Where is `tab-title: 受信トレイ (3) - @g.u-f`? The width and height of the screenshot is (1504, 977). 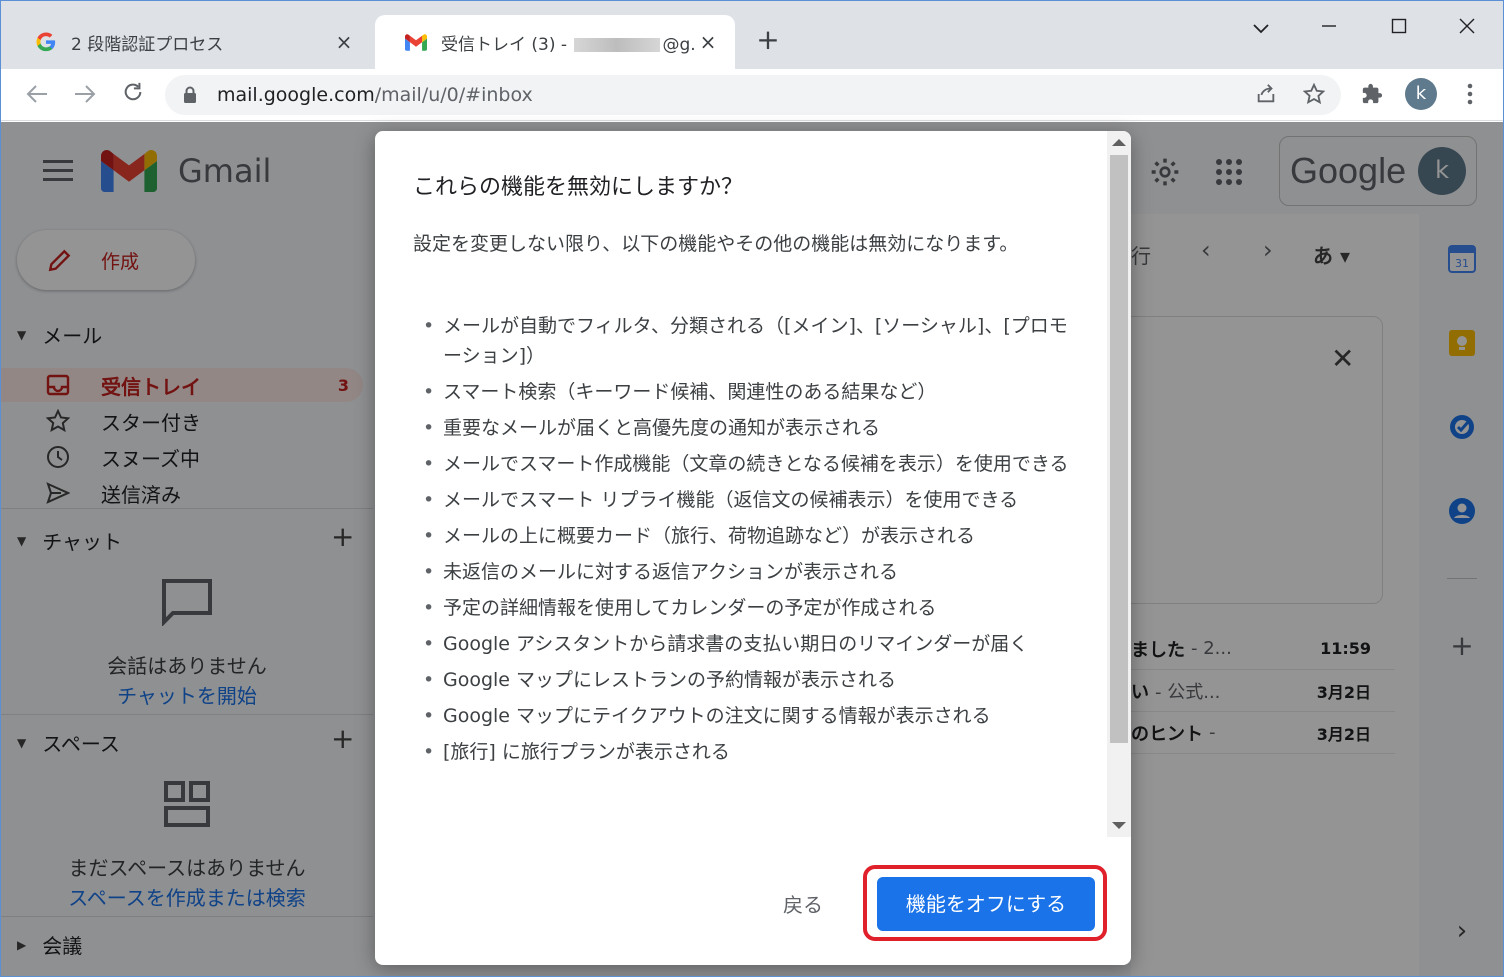 tab-title: 受信トレイ (3) - @g.u-f is located at coordinates (569, 42).